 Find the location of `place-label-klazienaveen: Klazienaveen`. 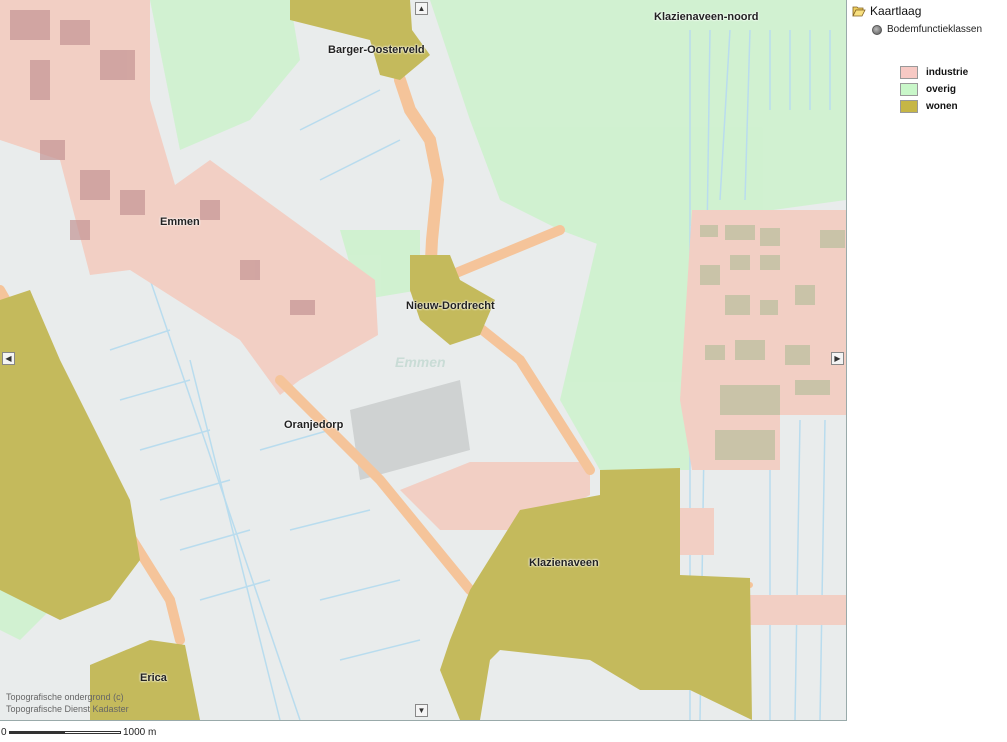

place-label-klazienaveen: Klazienaveen is located at coordinates (564, 563).